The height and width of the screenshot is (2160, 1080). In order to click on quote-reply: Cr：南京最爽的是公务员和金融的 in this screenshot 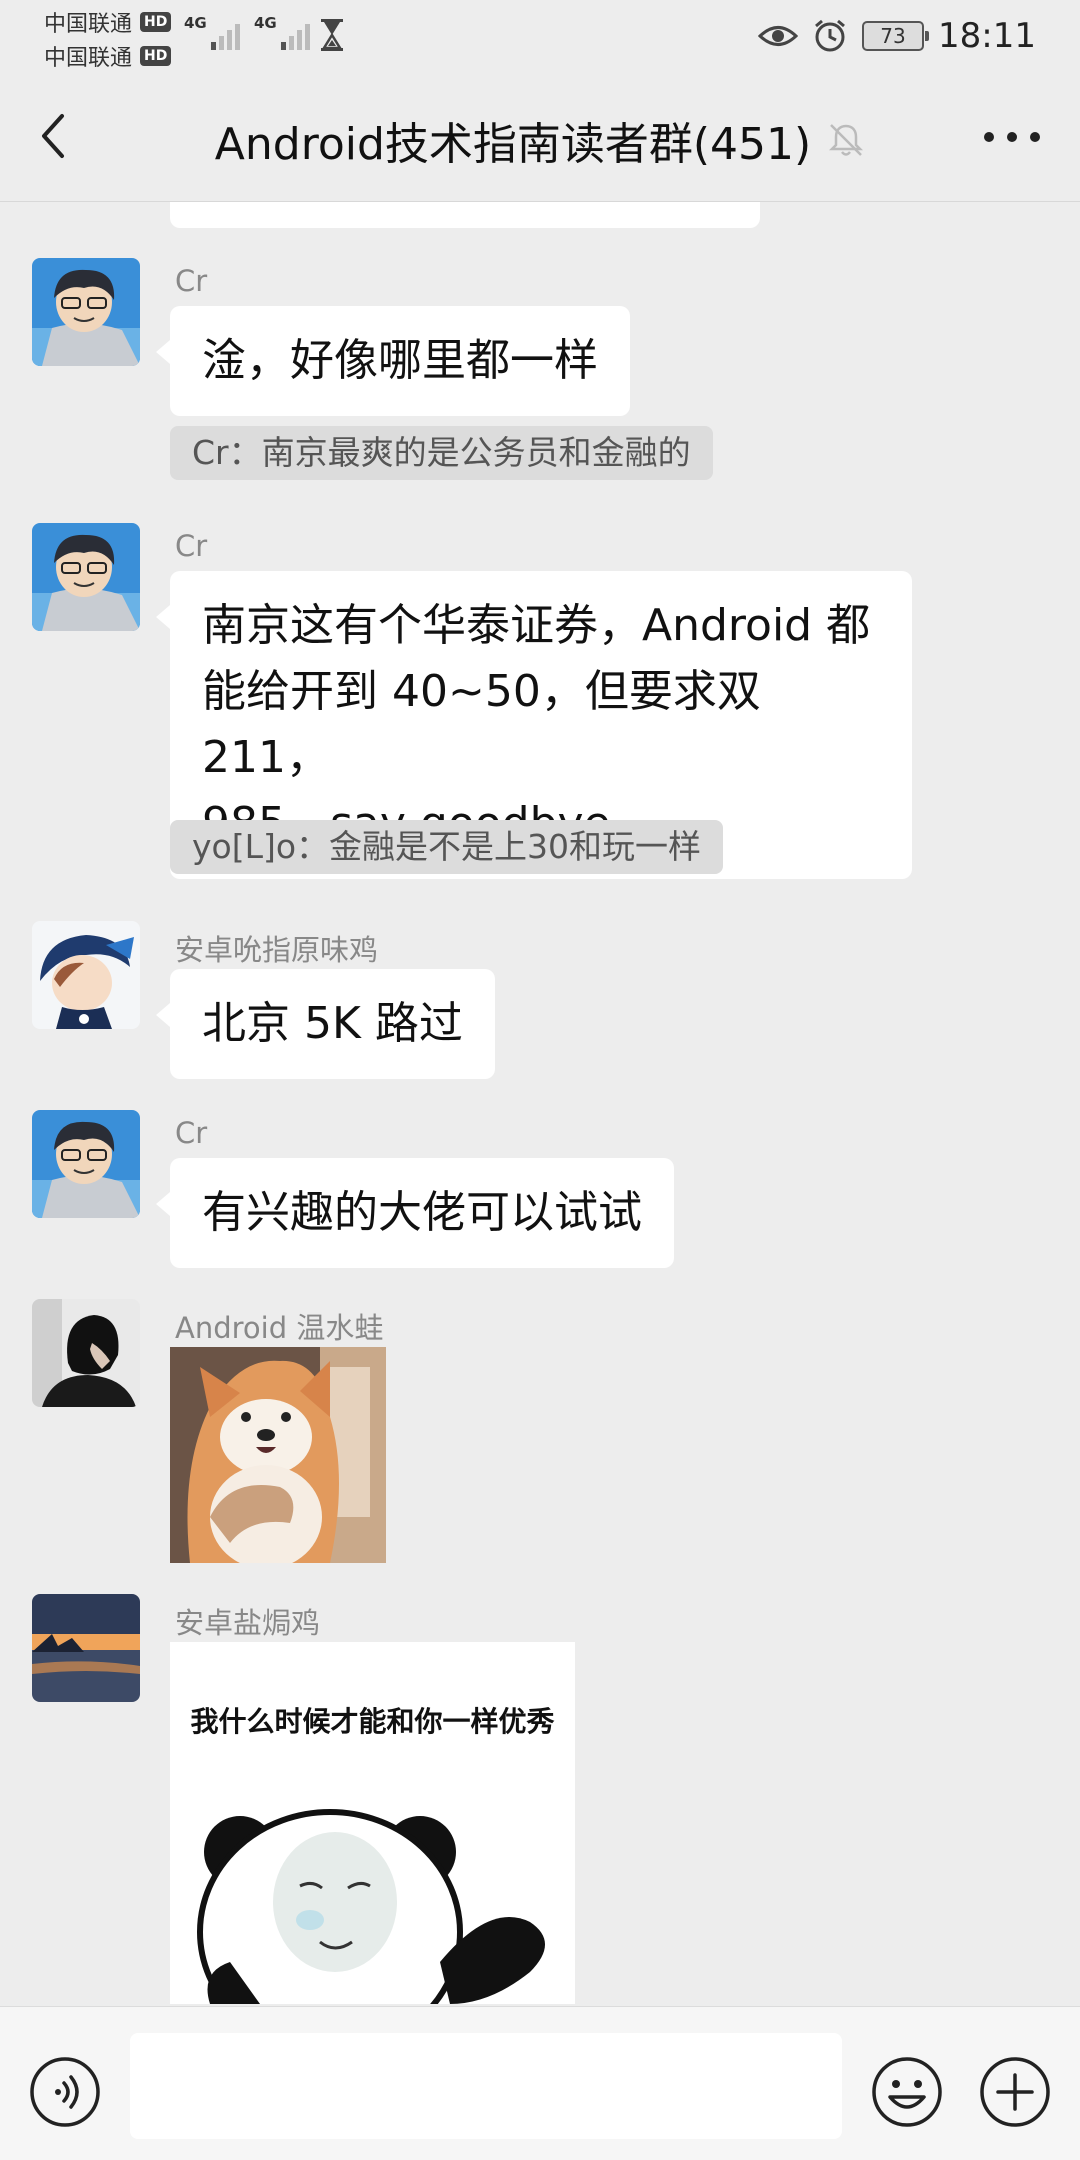, I will do `click(441, 453)`.